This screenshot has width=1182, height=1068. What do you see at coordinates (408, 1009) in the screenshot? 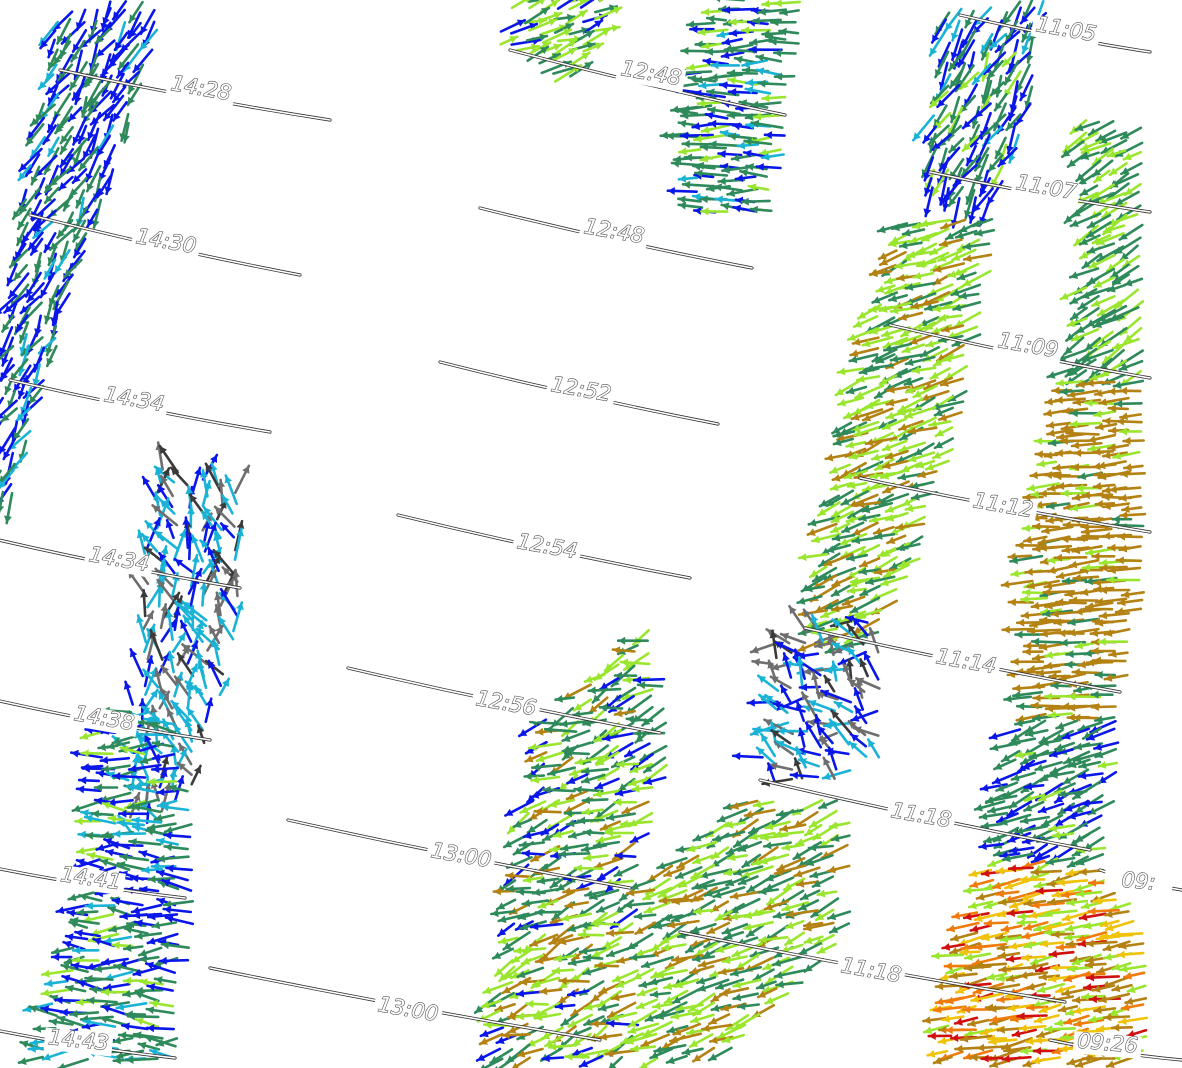
I see `time-label: 13:00` at bounding box center [408, 1009].